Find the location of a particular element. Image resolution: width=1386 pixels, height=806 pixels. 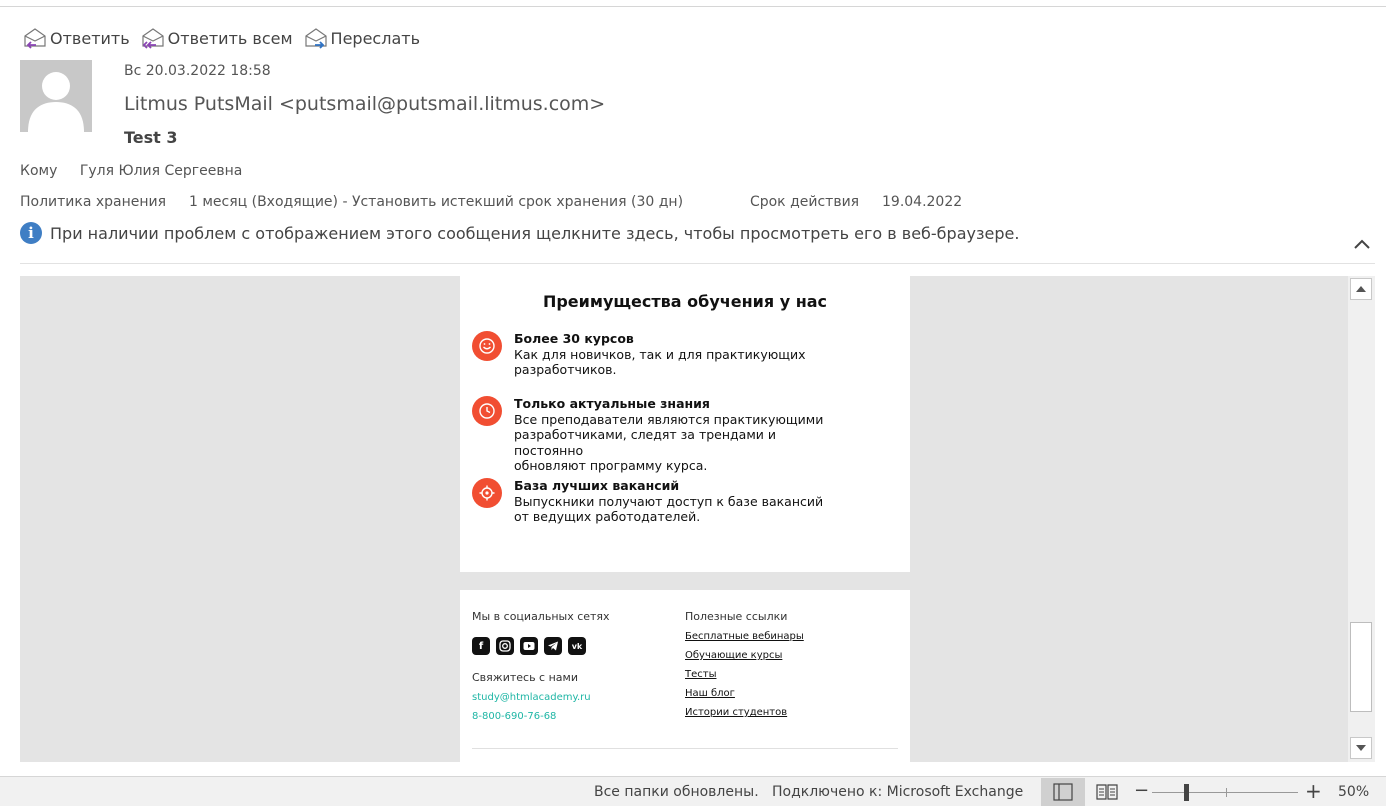

zoom-center-tick is located at coordinates (1226, 792).